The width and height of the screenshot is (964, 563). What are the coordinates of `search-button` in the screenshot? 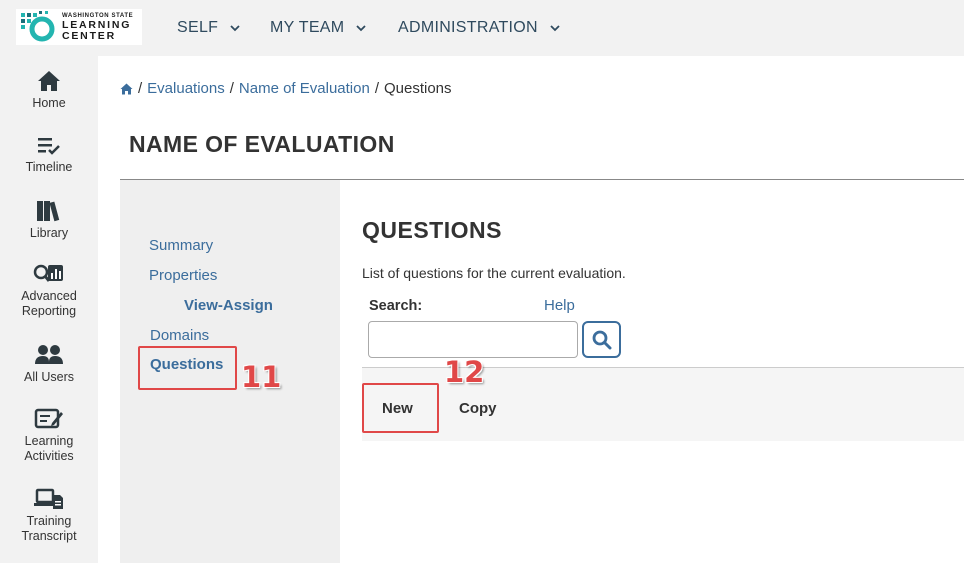 It's located at (601, 339).